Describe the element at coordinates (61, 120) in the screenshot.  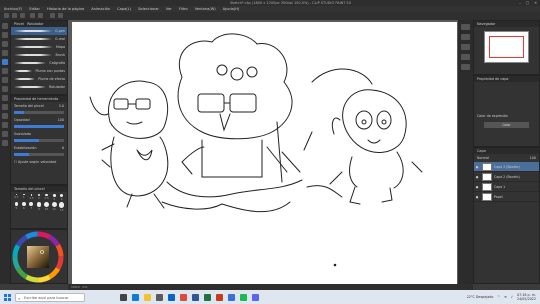
I see `property-value: 100` at that location.